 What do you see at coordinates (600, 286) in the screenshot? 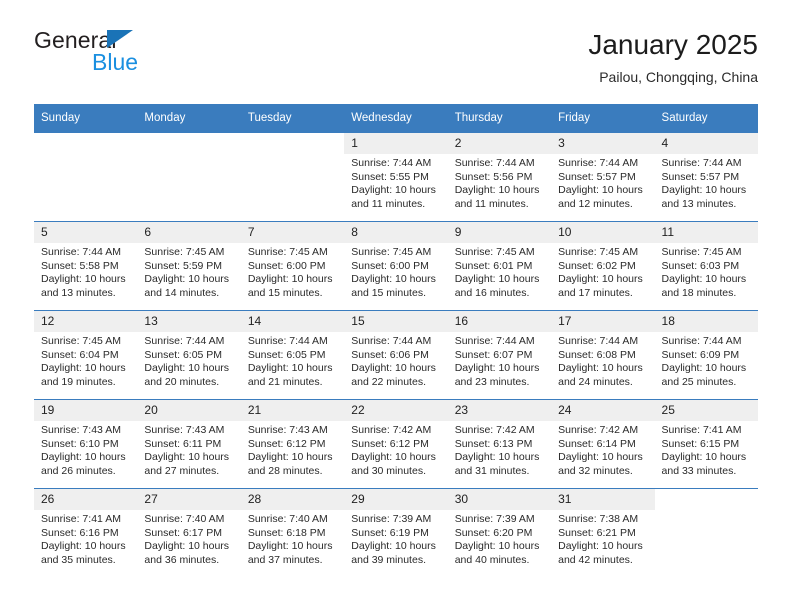
I see `daylight-text: Daylight: 10 hours and 17 minutes.` at bounding box center [600, 286].